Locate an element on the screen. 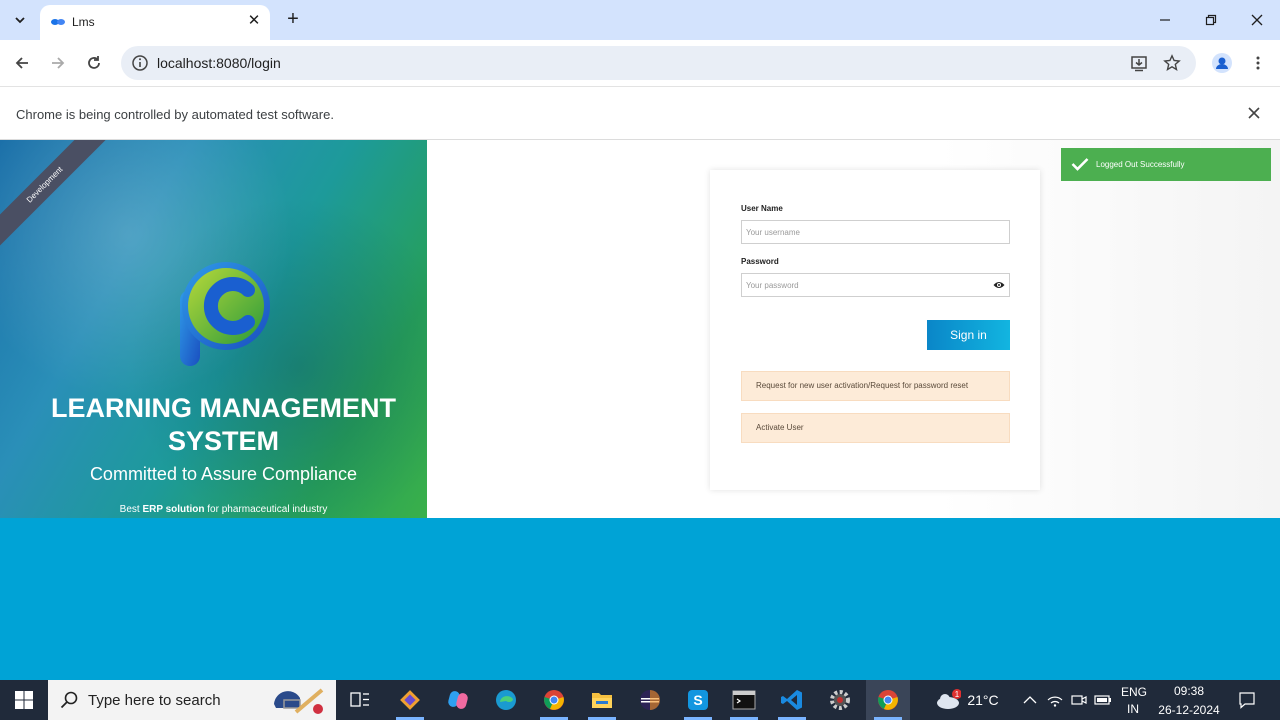 Image resolution: width=1280 pixels, height=720 pixels. battery-button is located at coordinates (1103, 700).